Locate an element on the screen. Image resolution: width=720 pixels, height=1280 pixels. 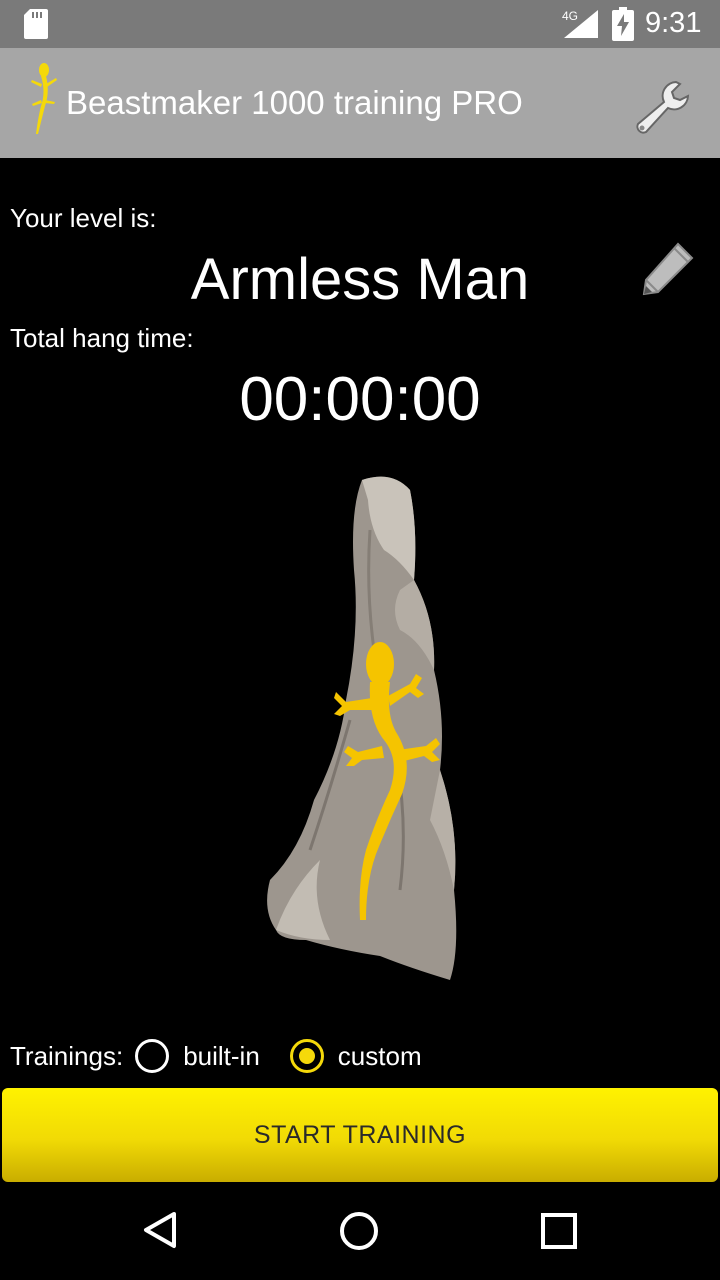
start-training-button: START TRAINING is located at coordinates (360, 1135).